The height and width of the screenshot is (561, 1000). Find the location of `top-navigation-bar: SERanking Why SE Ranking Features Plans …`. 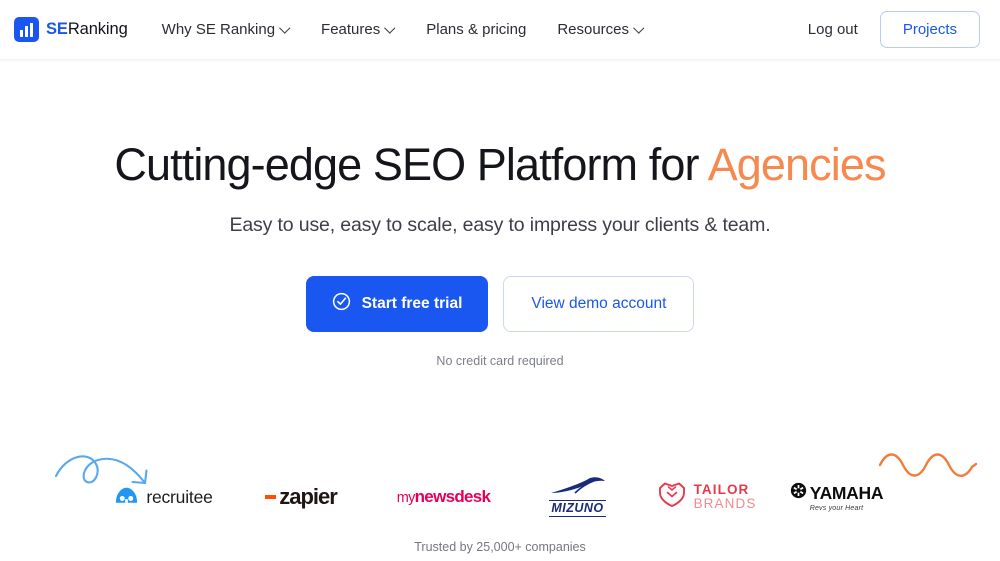

top-navigation-bar: SERanking Why SE Ranking Features Plans … is located at coordinates (500, 30).